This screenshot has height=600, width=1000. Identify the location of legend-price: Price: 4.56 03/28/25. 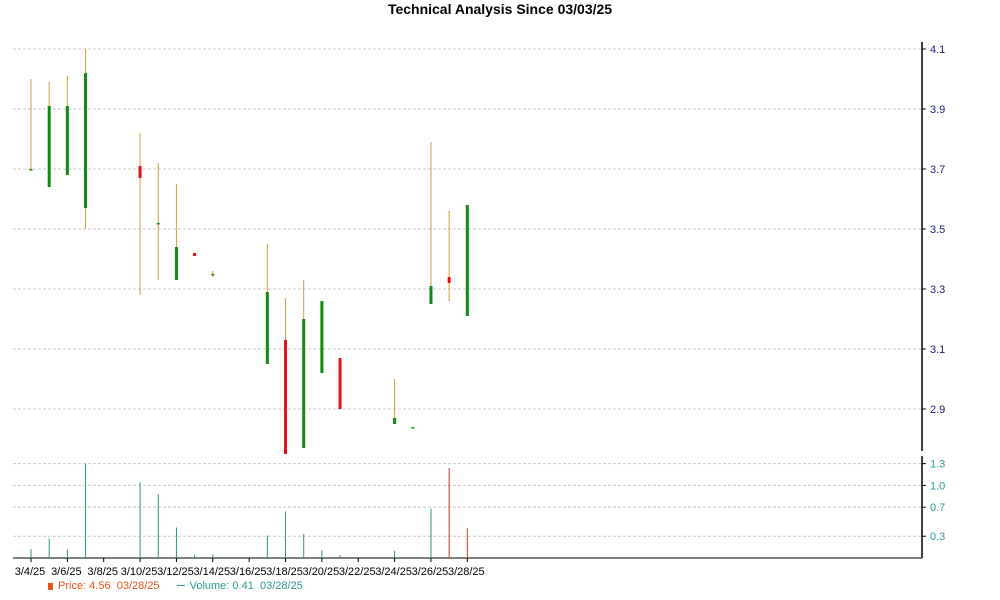
(105, 586).